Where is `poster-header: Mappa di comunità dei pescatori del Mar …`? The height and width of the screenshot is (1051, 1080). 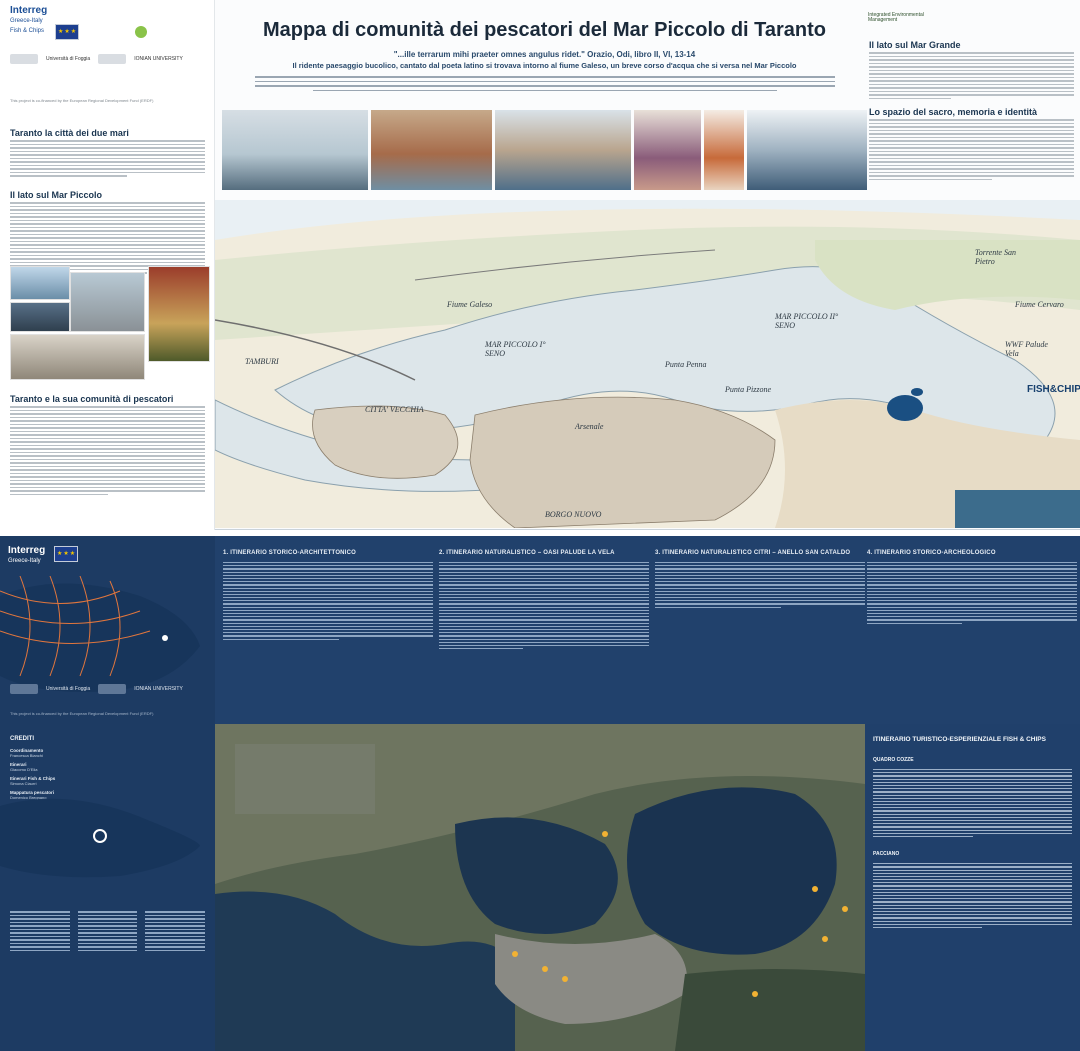 poster-header: Mappa di comunità dei pescatori del Mar … is located at coordinates (544, 58).